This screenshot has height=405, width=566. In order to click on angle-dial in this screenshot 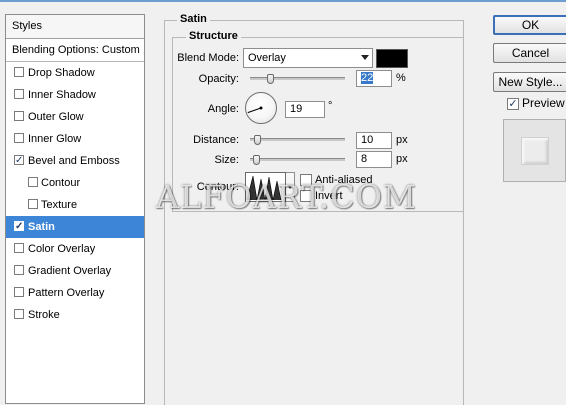, I will do `click(261, 108)`.